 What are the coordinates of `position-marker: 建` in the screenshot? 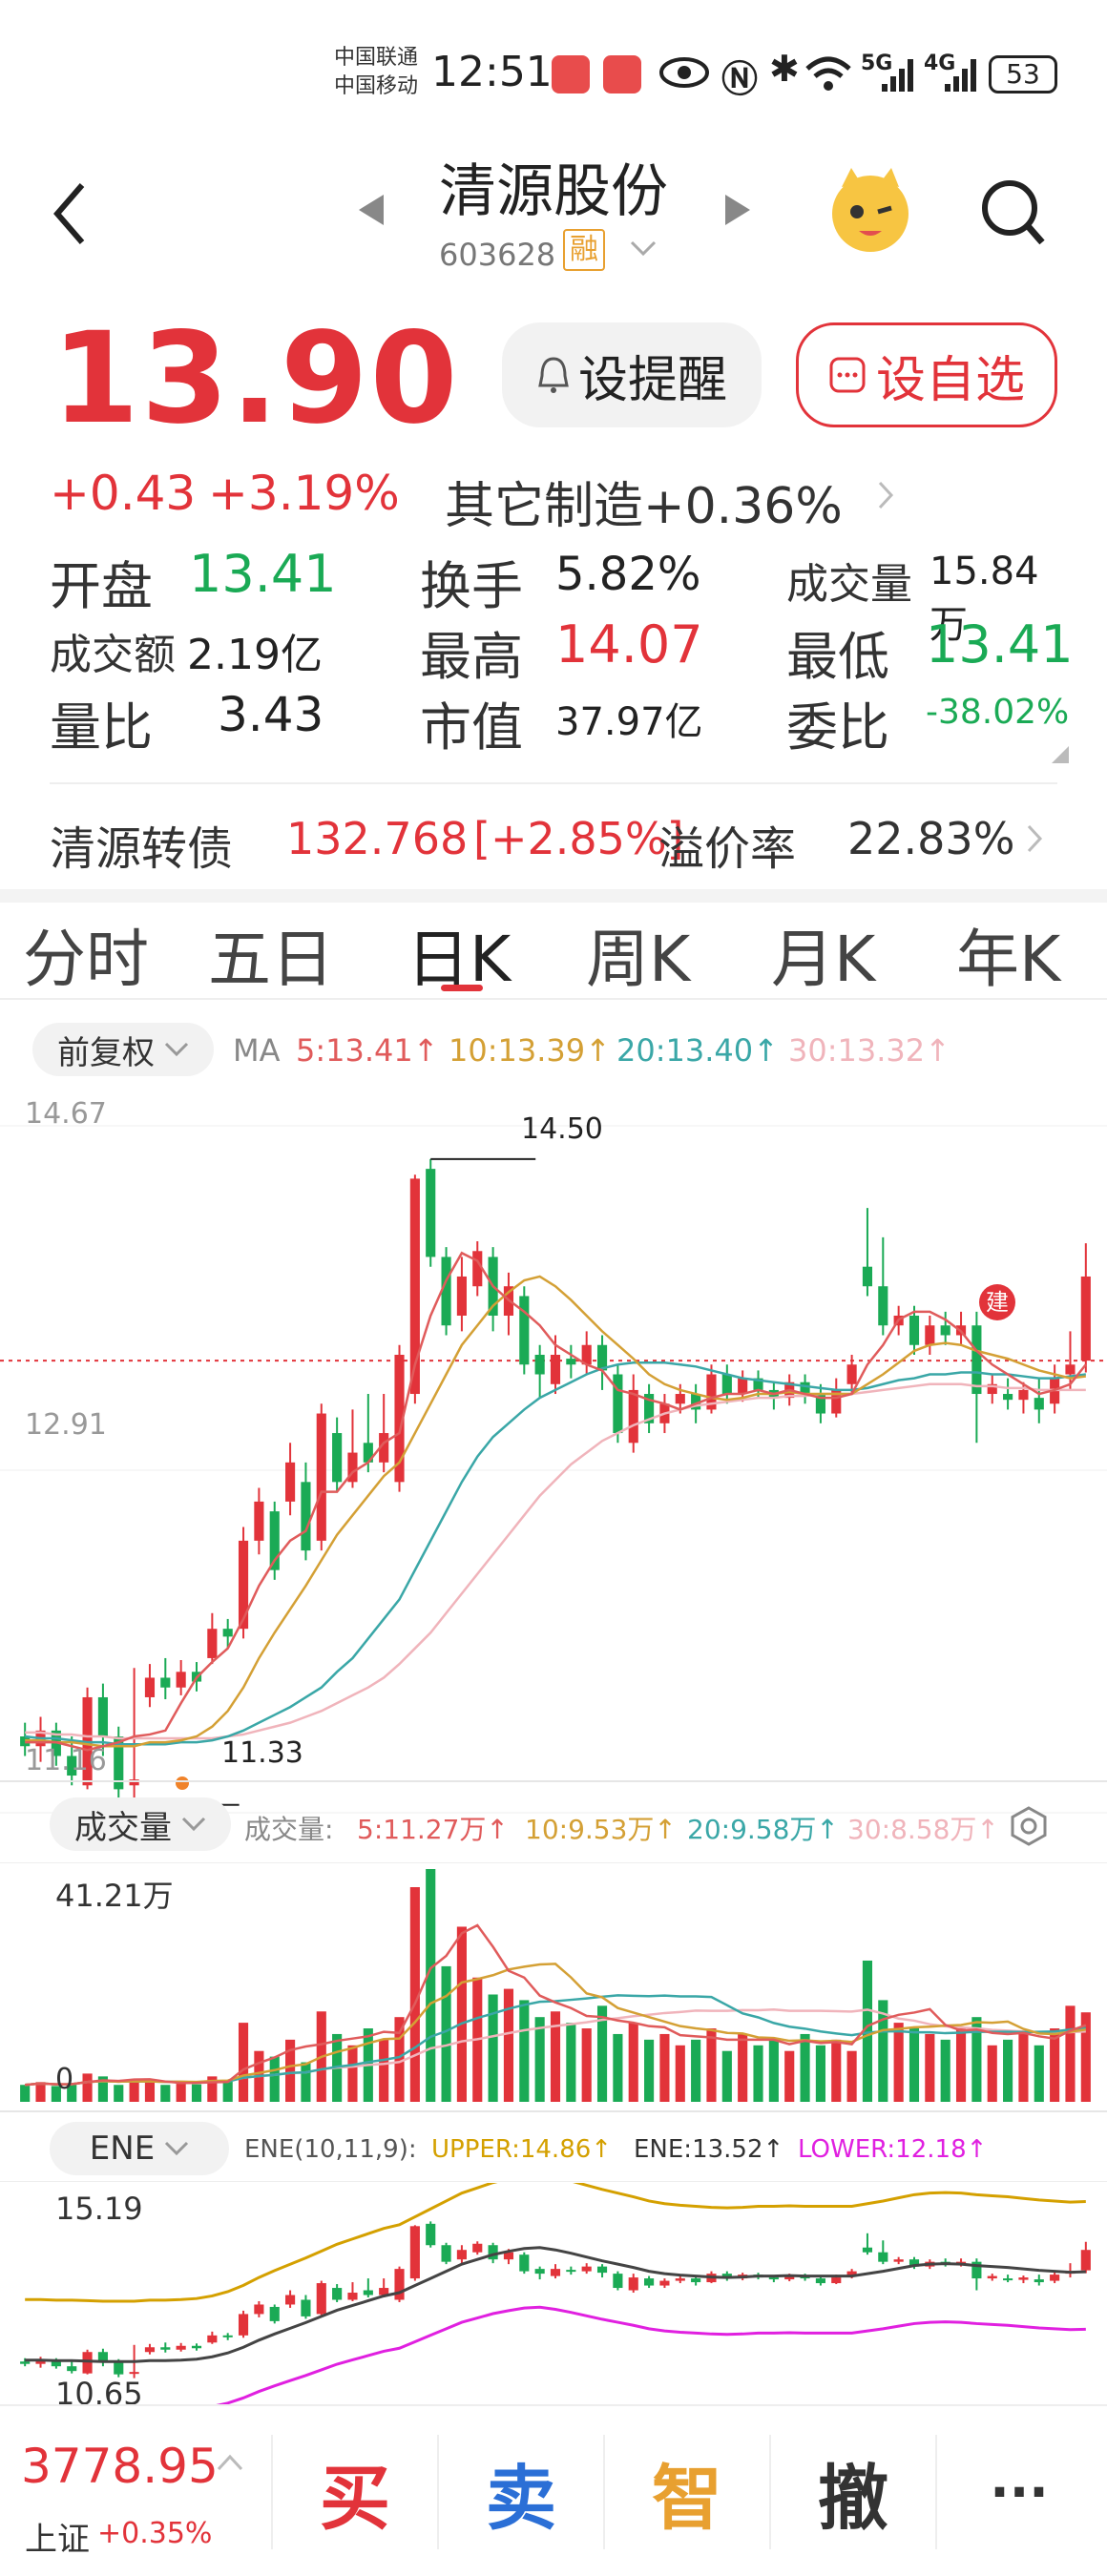 It's located at (997, 1302).